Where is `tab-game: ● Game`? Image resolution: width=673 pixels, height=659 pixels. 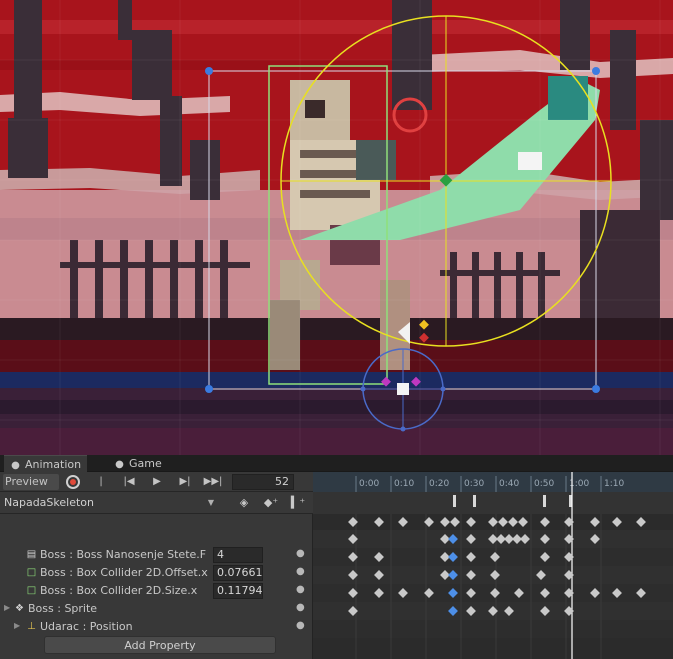 tab-game: ● Game is located at coordinates (138, 463).